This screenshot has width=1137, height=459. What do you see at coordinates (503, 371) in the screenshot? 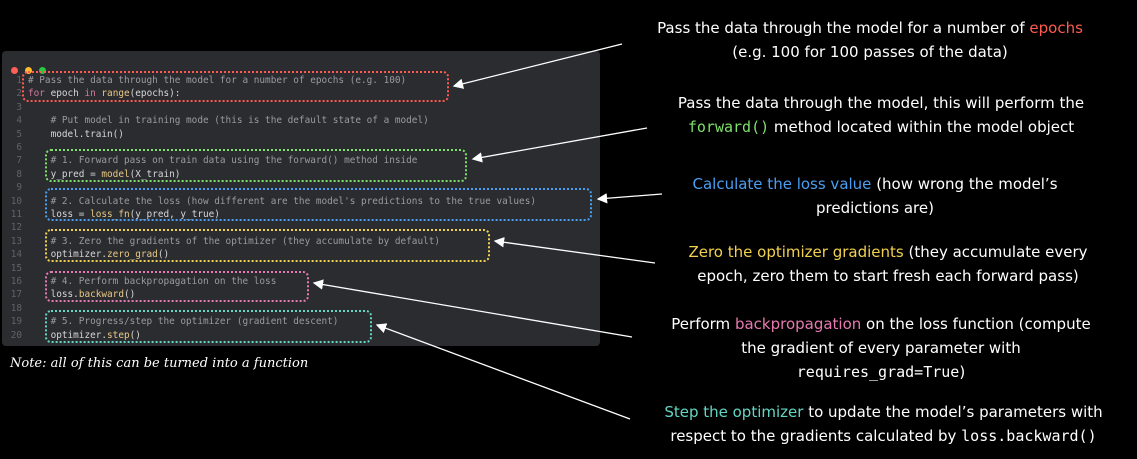
I see `step-arrow` at bounding box center [503, 371].